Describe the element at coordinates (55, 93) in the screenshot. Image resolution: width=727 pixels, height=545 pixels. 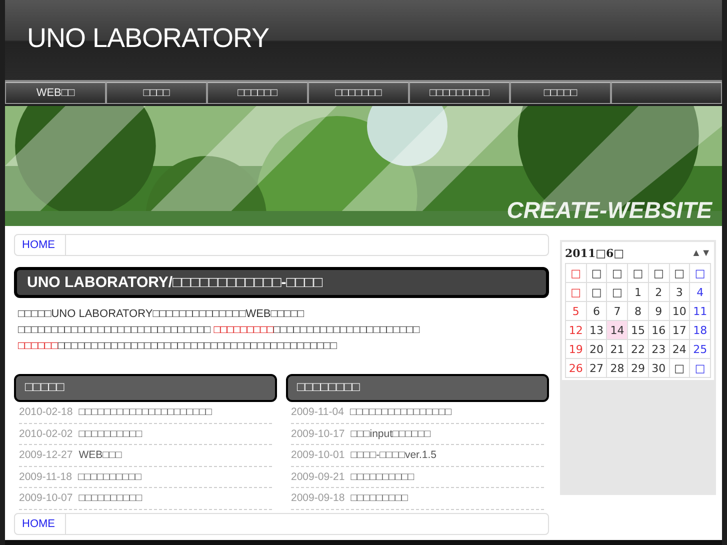
I see `nav-tab: WEB□□` at that location.